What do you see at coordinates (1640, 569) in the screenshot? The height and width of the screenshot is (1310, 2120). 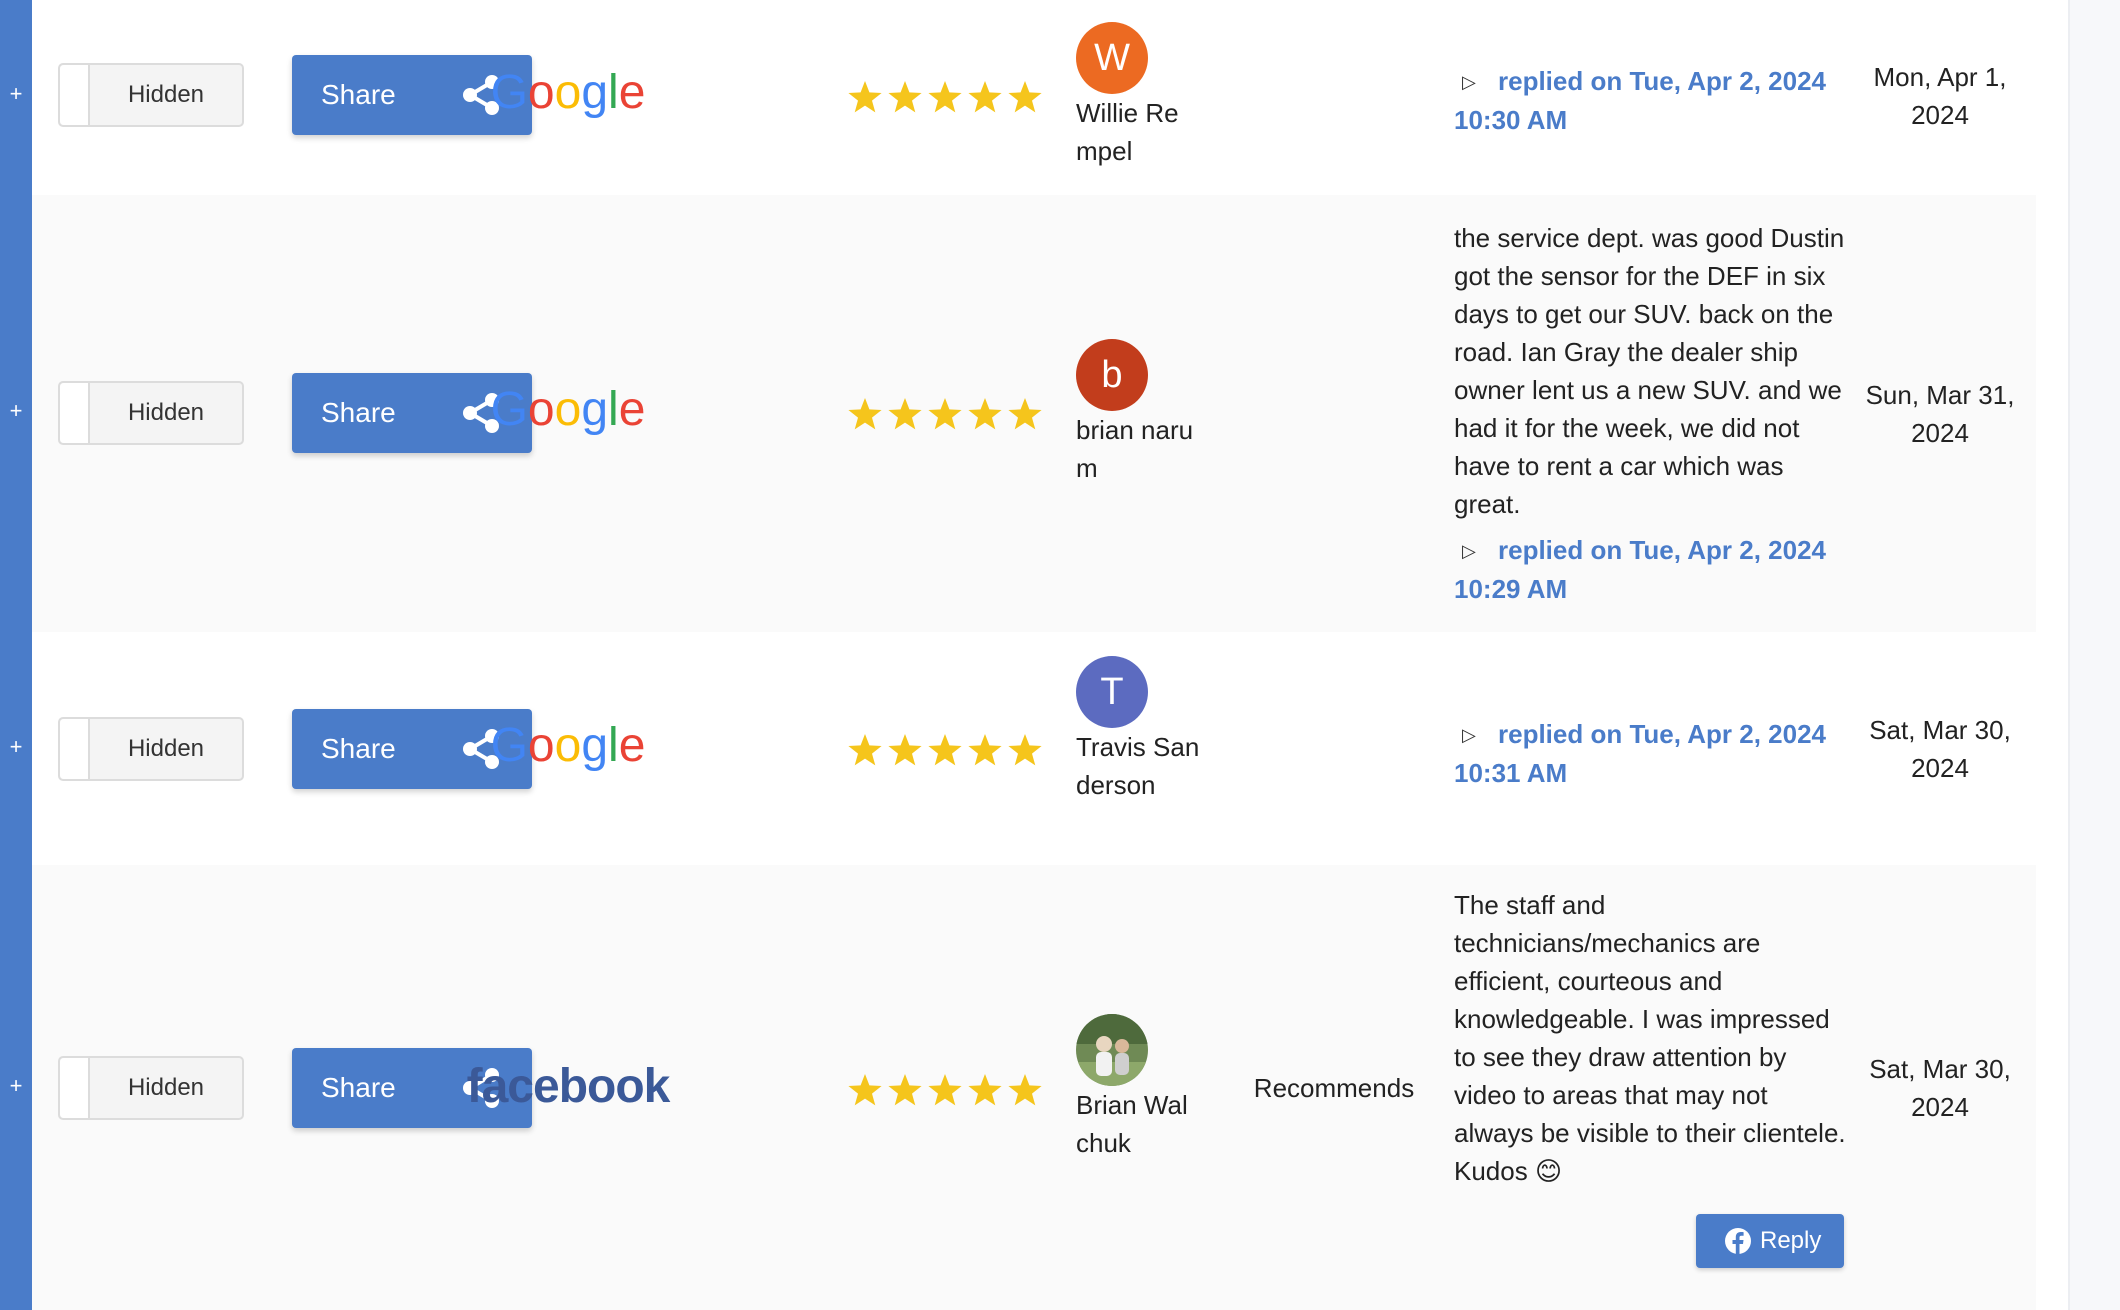 I see `reply-status-text: replied on Tue, Apr 2, 2024 10:29 AM` at bounding box center [1640, 569].